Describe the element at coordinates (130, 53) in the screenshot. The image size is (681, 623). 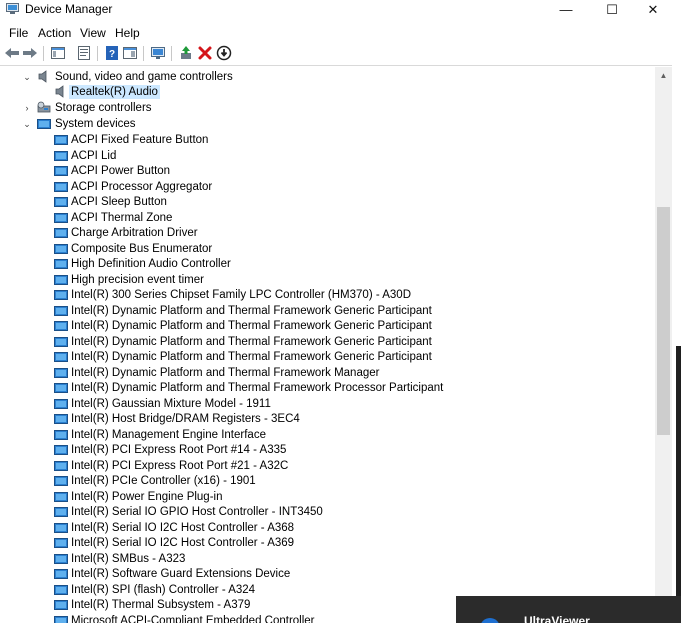
I see `action-pane-icon` at that location.